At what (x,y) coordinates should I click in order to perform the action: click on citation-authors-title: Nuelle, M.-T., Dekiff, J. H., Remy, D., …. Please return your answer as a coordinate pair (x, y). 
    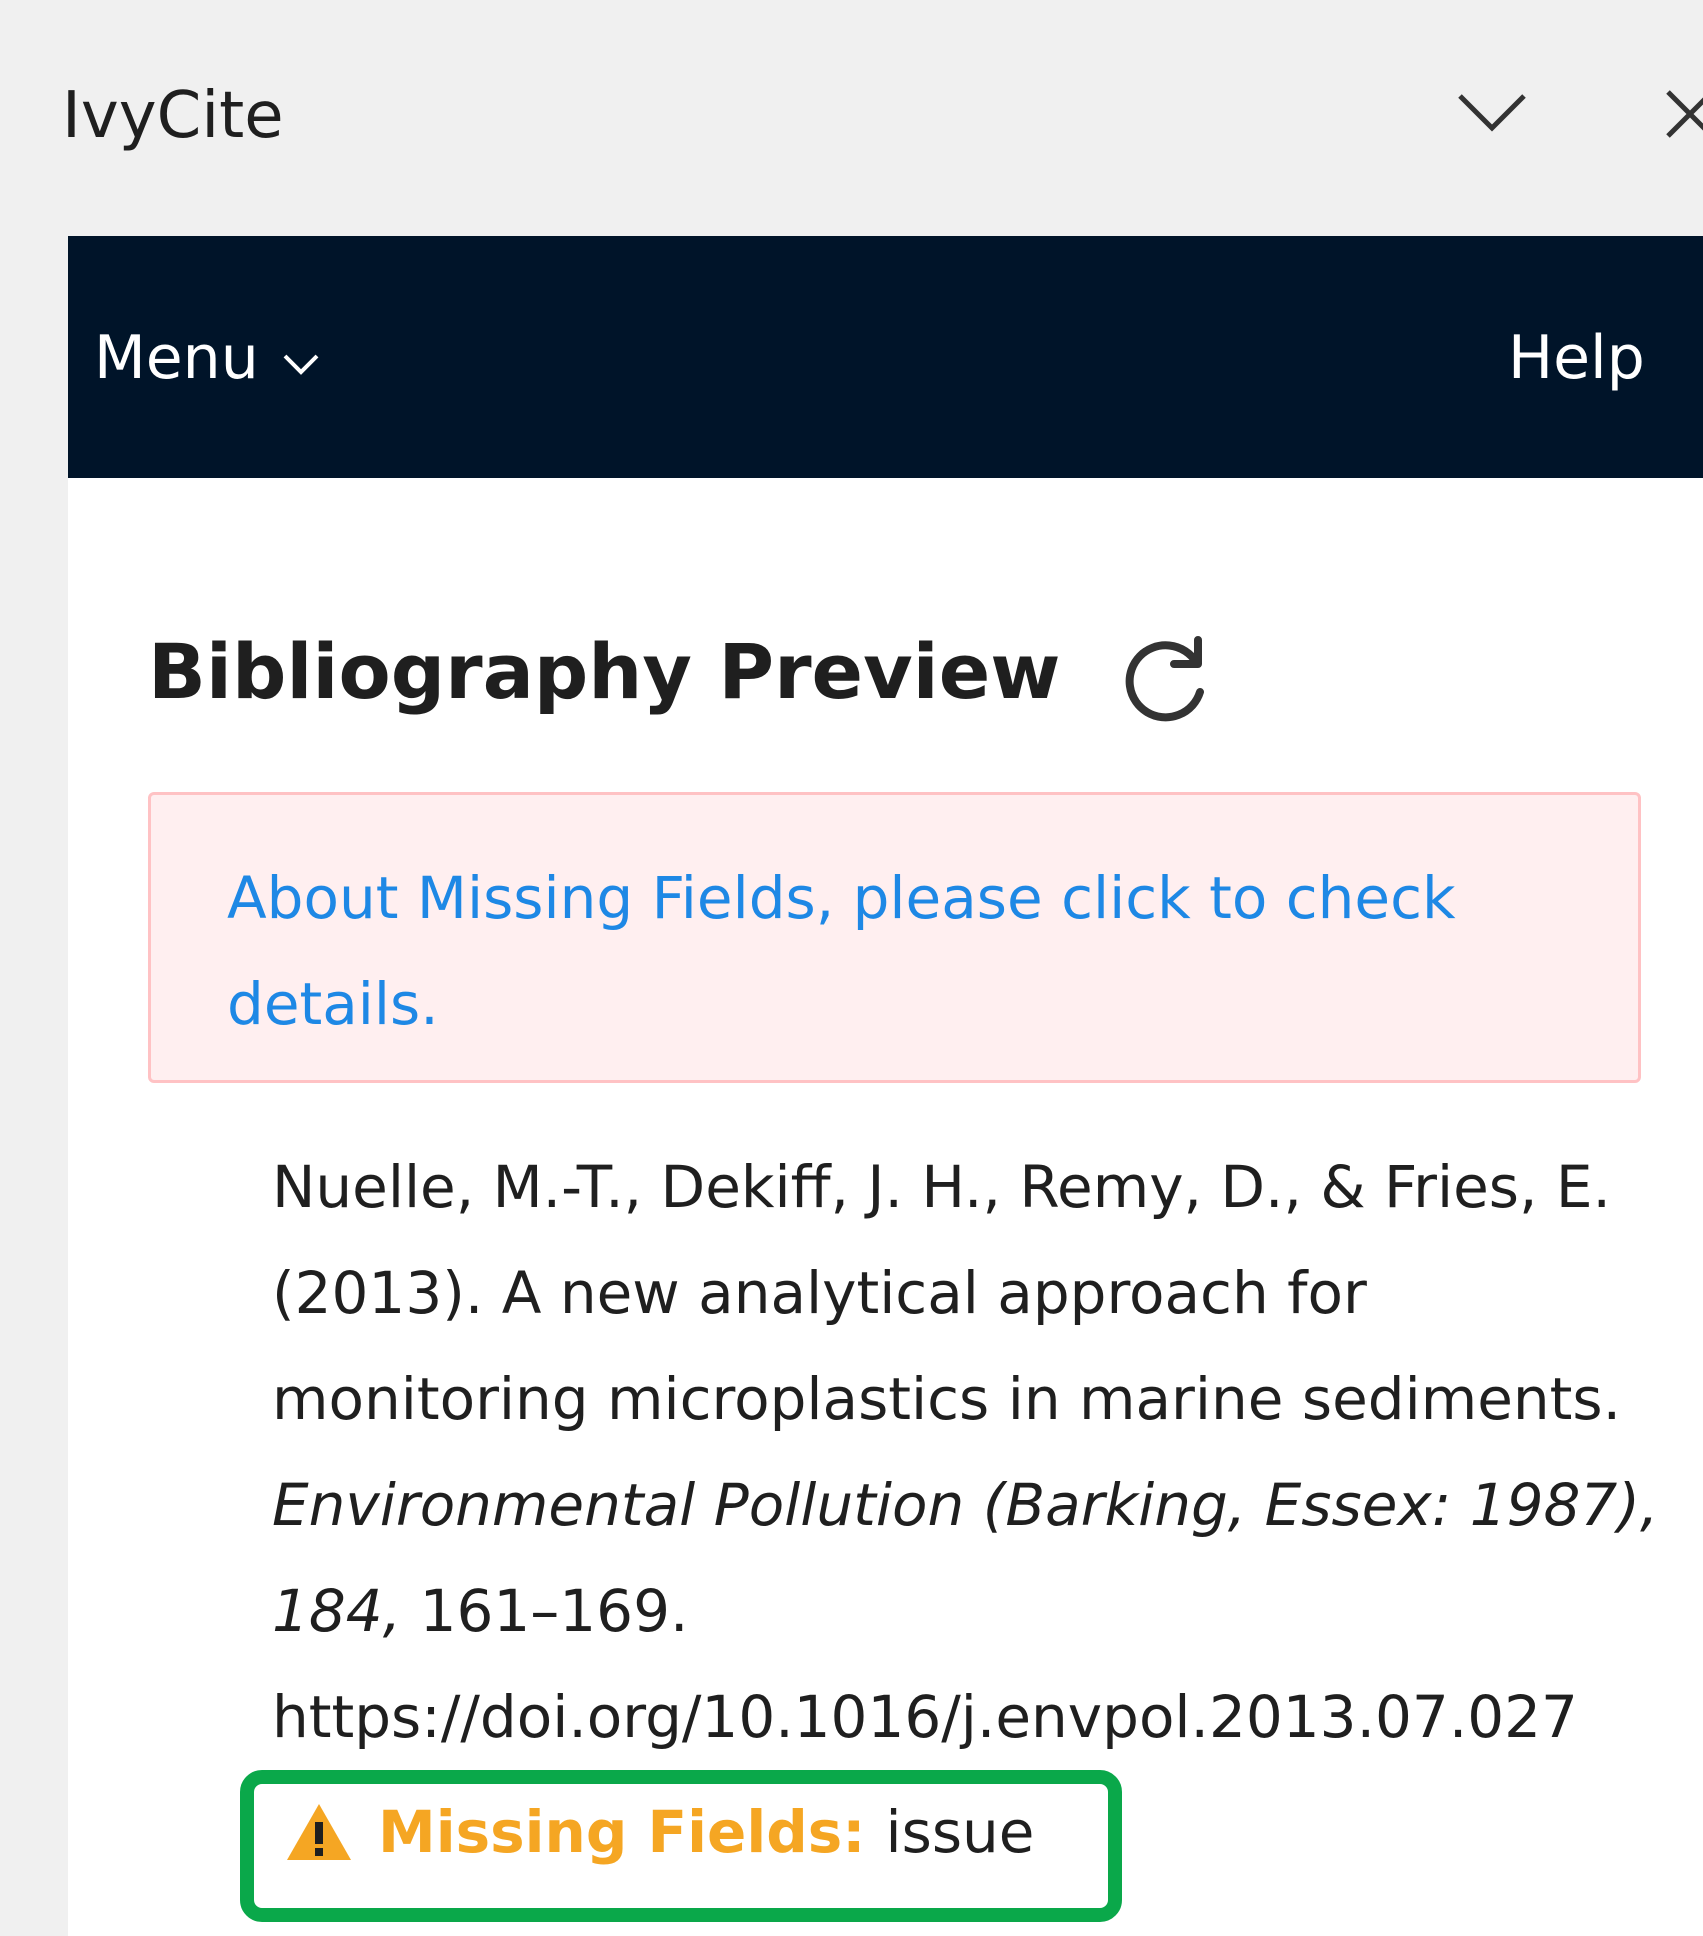
    Looking at the image, I should click on (947, 1293).